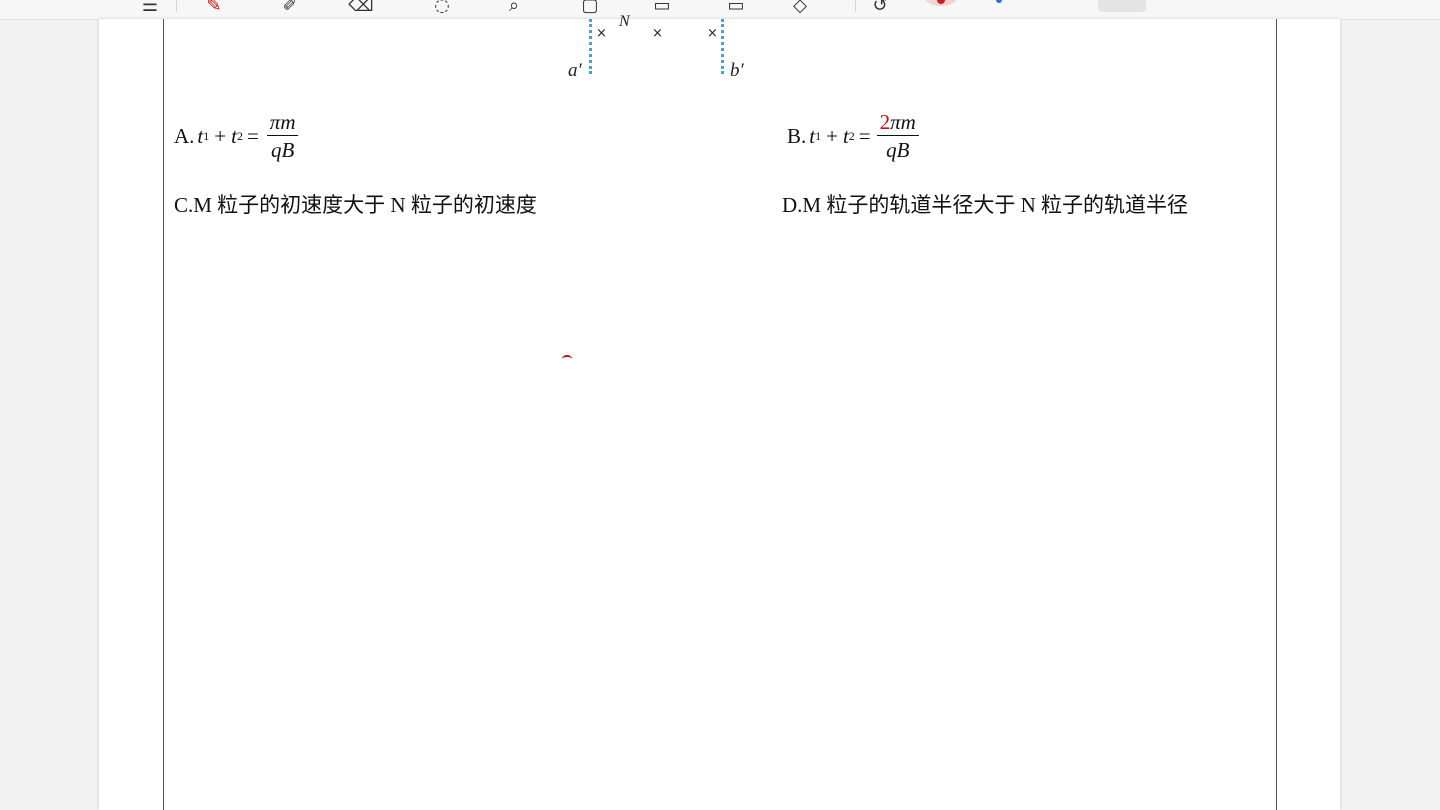 Image resolution: width=1440 pixels, height=810 pixels. What do you see at coordinates (184, 136) in the screenshot?
I see `option-a-prefix: A.` at bounding box center [184, 136].